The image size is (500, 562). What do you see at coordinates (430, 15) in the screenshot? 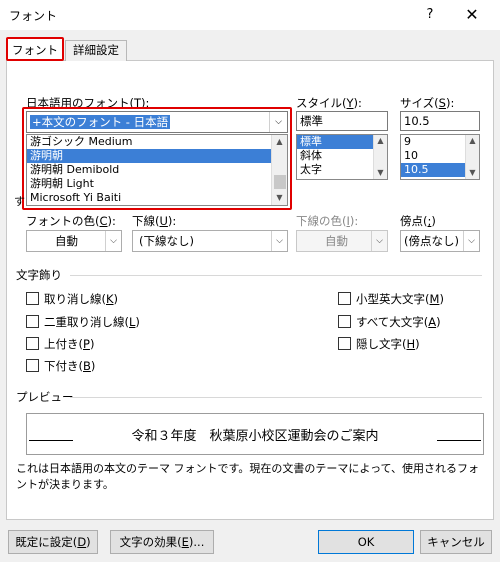
I see `help-button: ?` at bounding box center [430, 15].